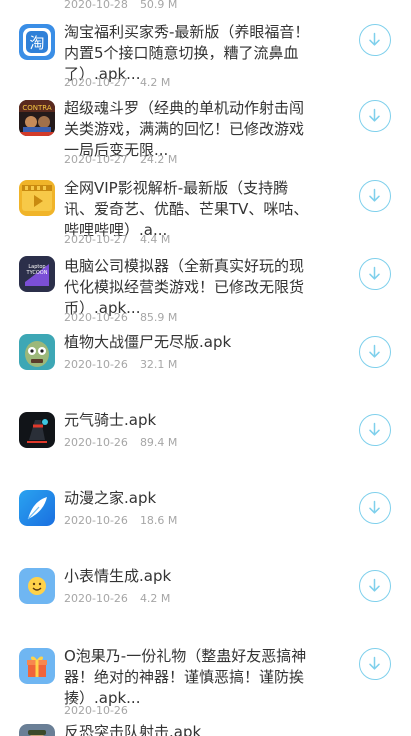 The height and width of the screenshot is (736, 411). I want to click on list-item-meta: 2020-10-26, so click(102, 710).